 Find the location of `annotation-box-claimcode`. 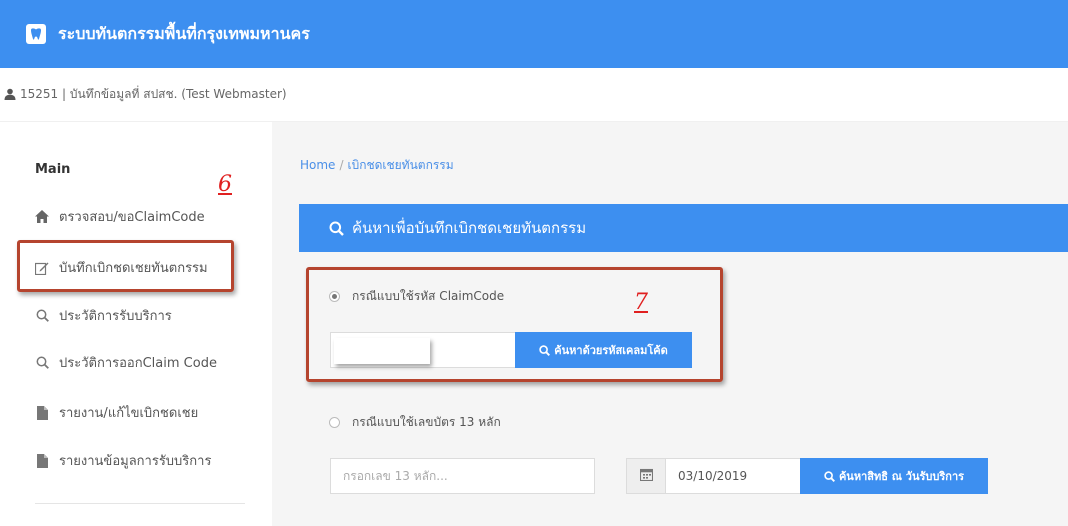

annotation-box-claimcode is located at coordinates (514, 324).